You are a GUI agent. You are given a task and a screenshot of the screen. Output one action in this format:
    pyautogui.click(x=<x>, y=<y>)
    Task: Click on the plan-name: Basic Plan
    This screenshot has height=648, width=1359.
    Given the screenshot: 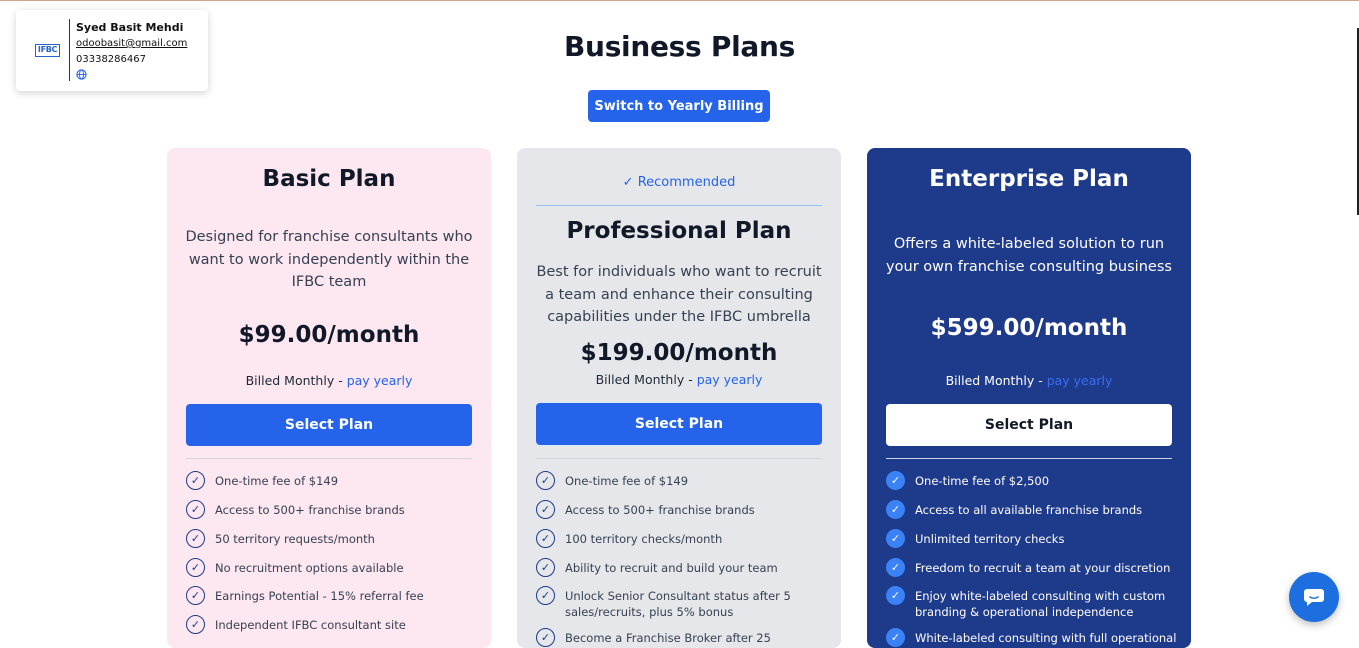 What is the action you would take?
    pyautogui.click(x=329, y=179)
    